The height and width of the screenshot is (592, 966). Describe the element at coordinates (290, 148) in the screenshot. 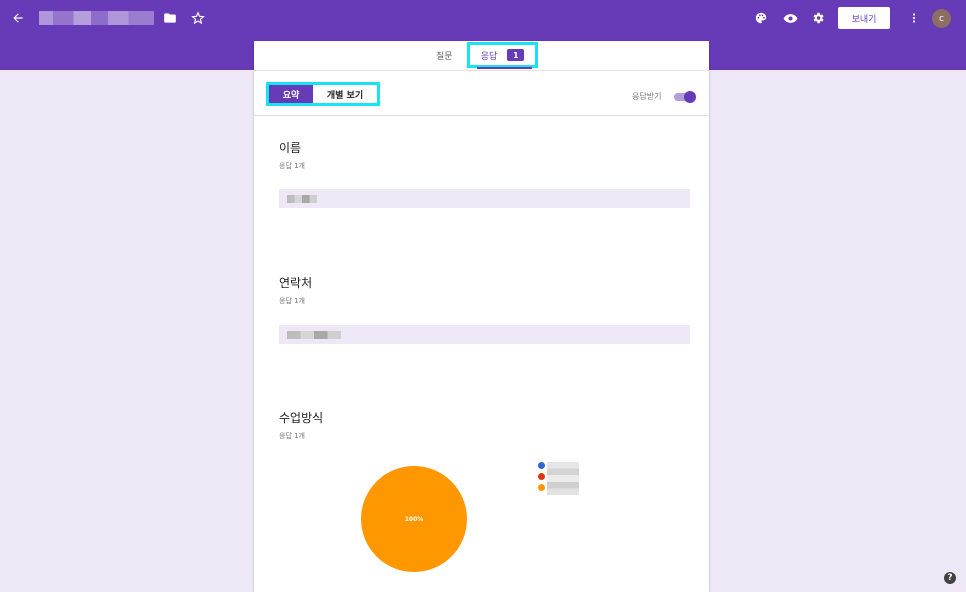

I see `question-title: 이름` at that location.